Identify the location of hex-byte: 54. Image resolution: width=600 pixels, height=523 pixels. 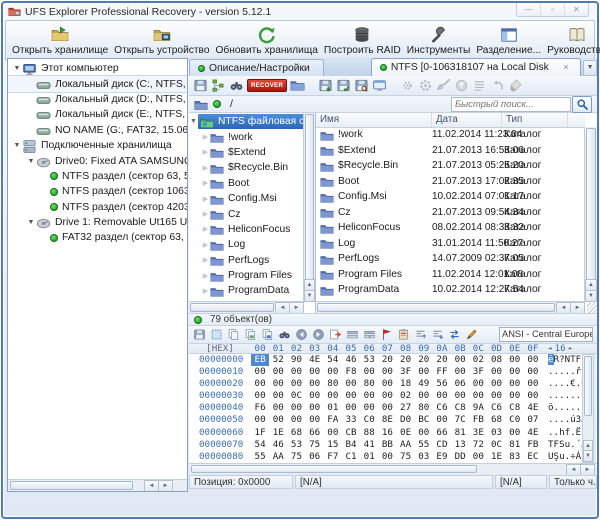
(260, 445).